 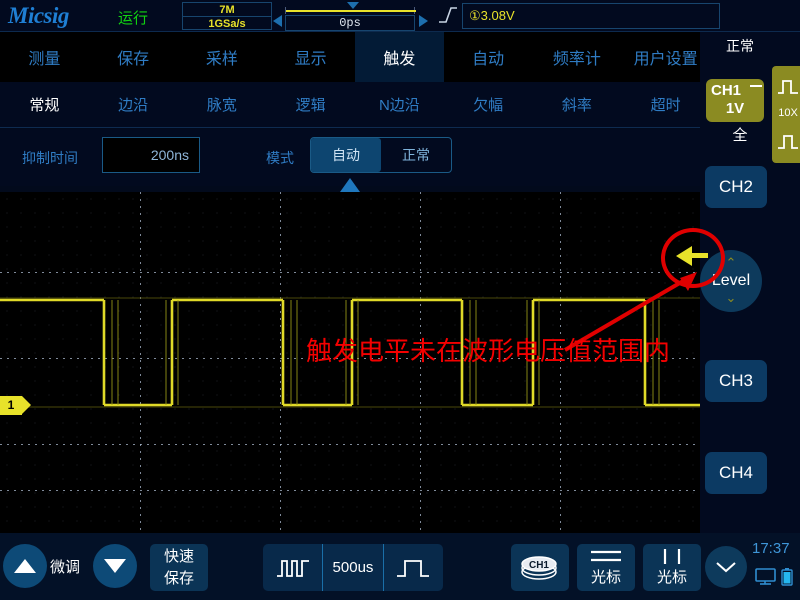 I want to click on top-status-bar: Micsig 运行 7M 1GSa/s 0ps ①3.08V, so click(x=400, y=16).